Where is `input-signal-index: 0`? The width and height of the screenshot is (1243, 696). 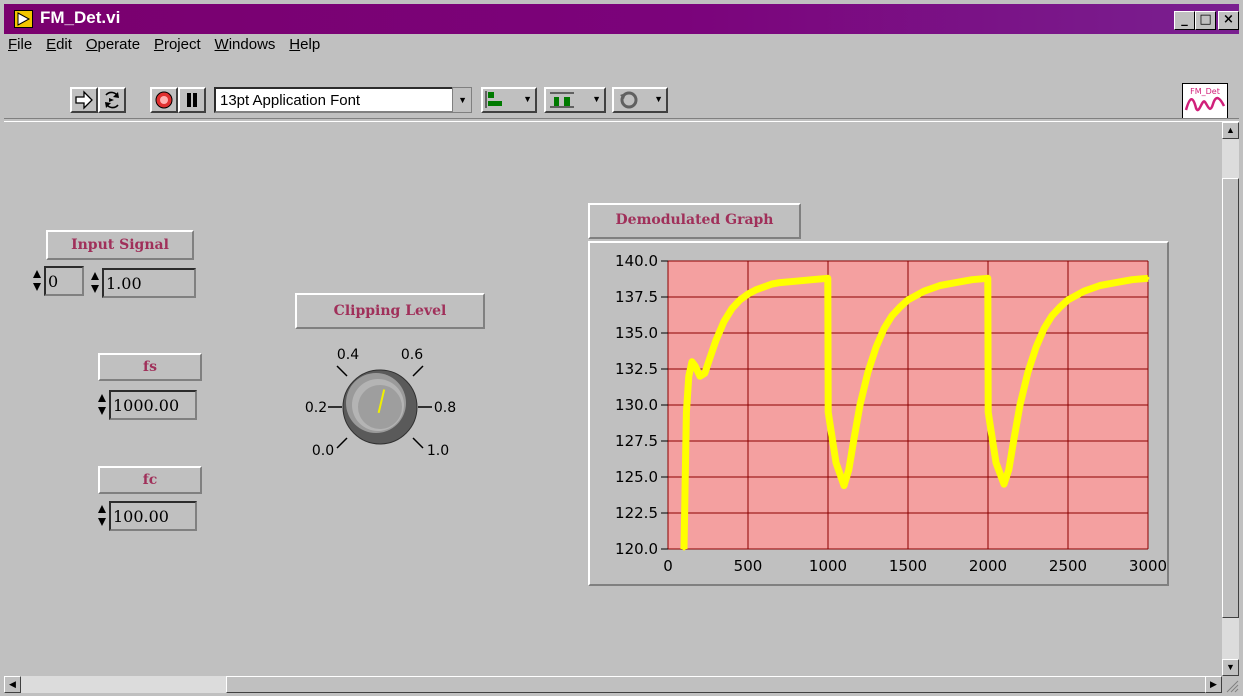
input-signal-index: 0 is located at coordinates (58, 281).